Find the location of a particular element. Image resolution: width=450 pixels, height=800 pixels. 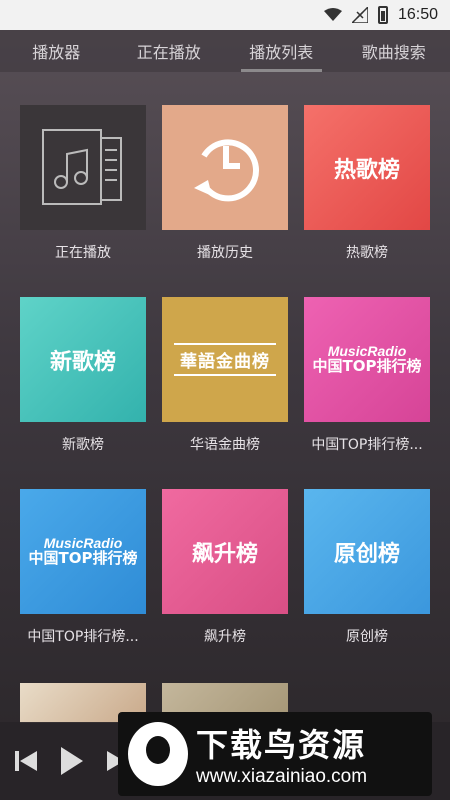

watermark-url: www.xiazainiao.com is located at coordinates (282, 776).